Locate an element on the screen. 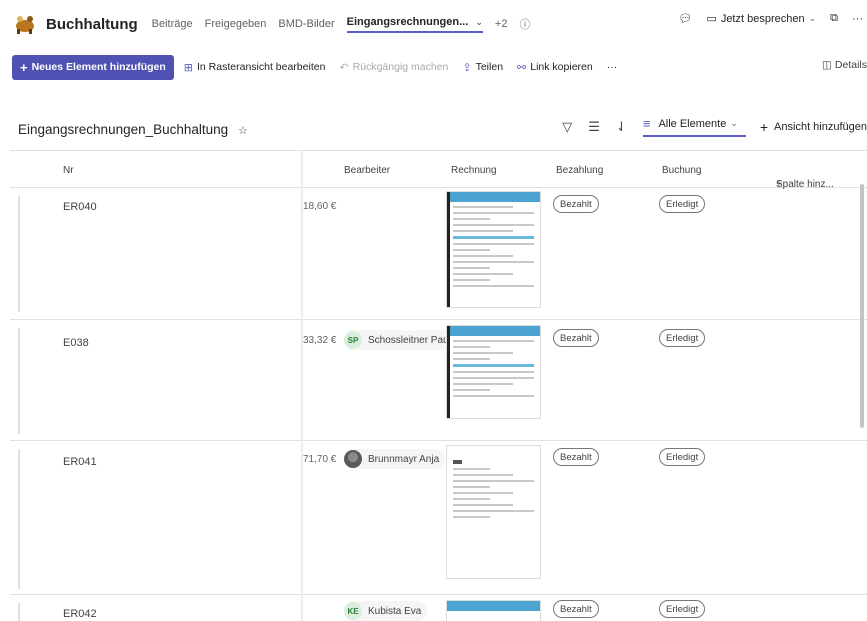 This screenshot has width=867, height=621. add-view-button: + Ansicht hinzufügen is located at coordinates (813, 127).